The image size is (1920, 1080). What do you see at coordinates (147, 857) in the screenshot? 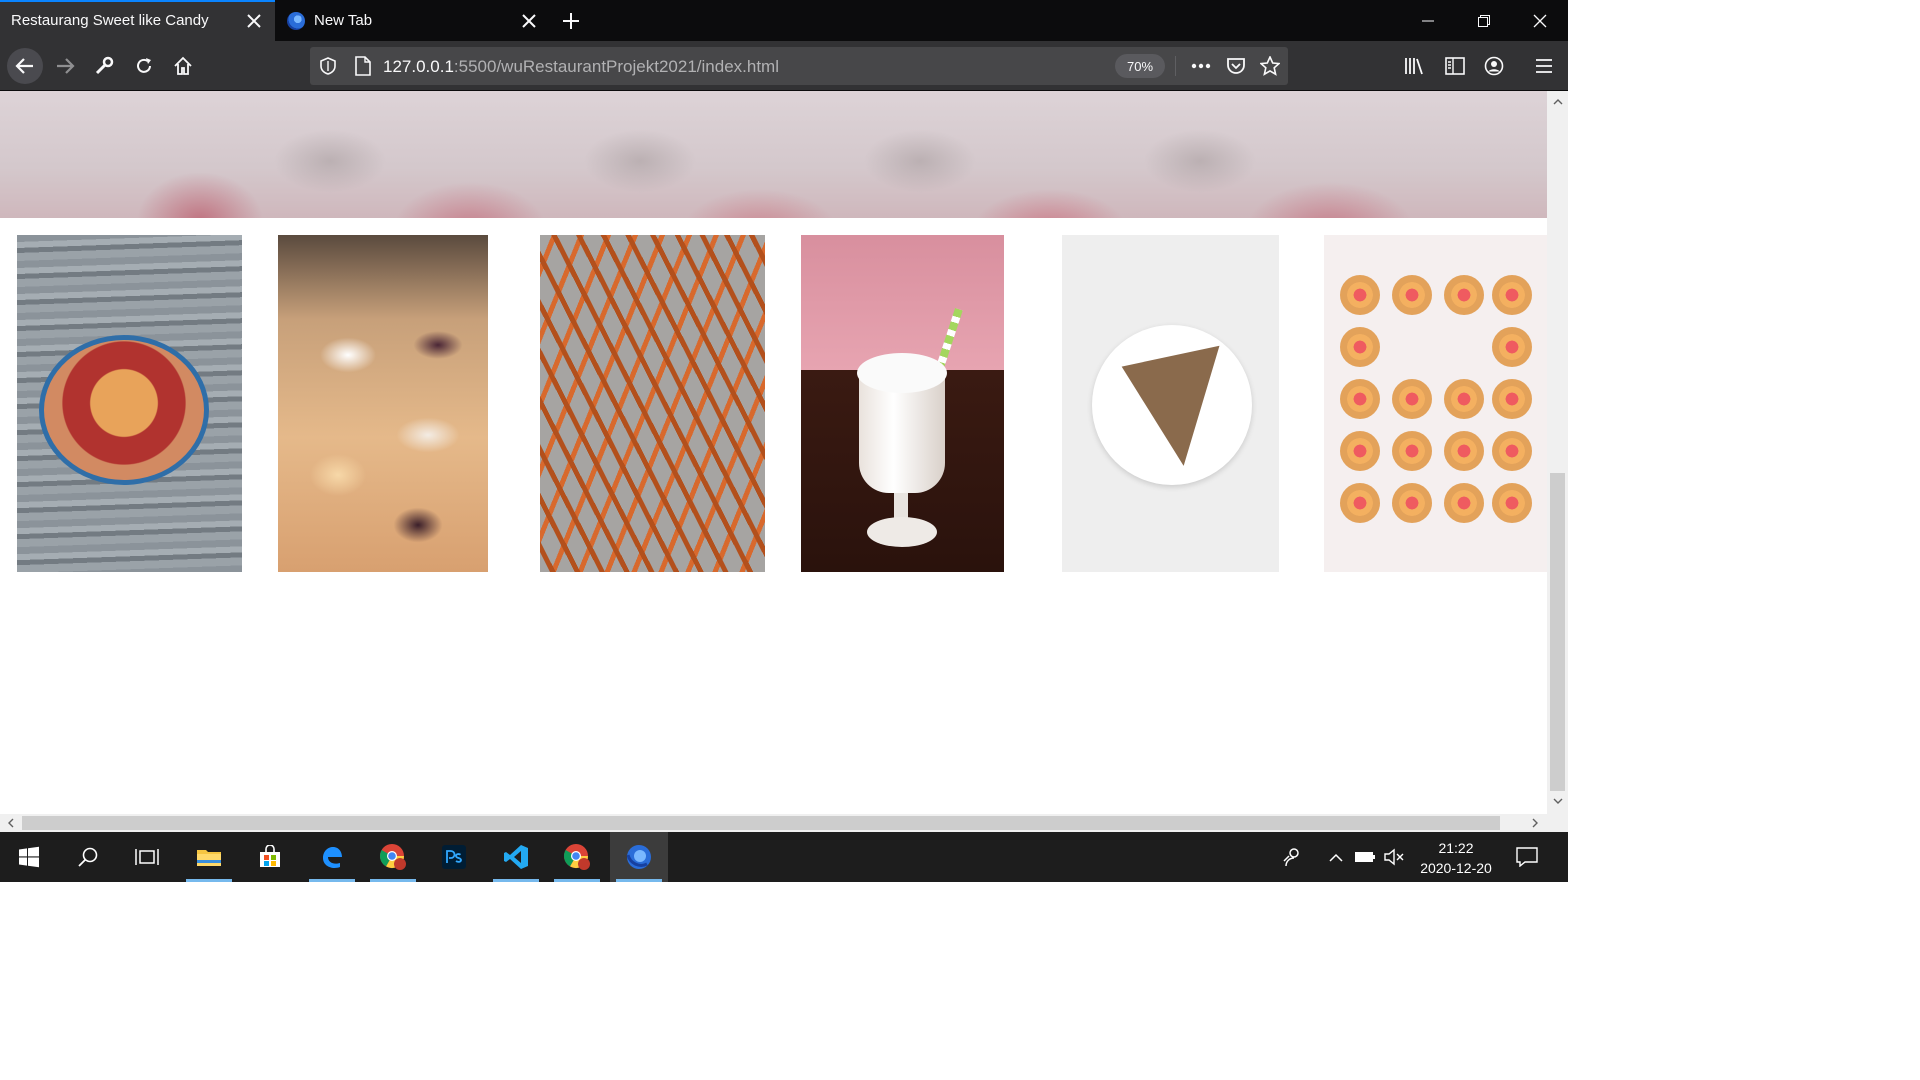
I see `task-view-button` at bounding box center [147, 857].